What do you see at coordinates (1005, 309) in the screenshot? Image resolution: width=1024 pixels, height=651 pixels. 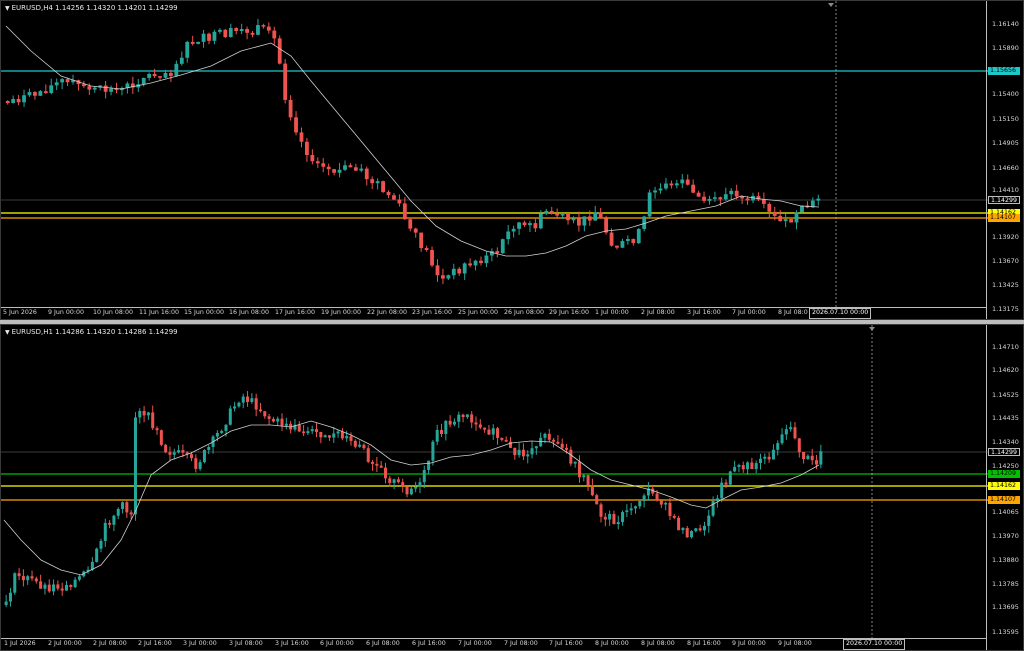 I see `price-tick-label: 1.13175` at bounding box center [1005, 309].